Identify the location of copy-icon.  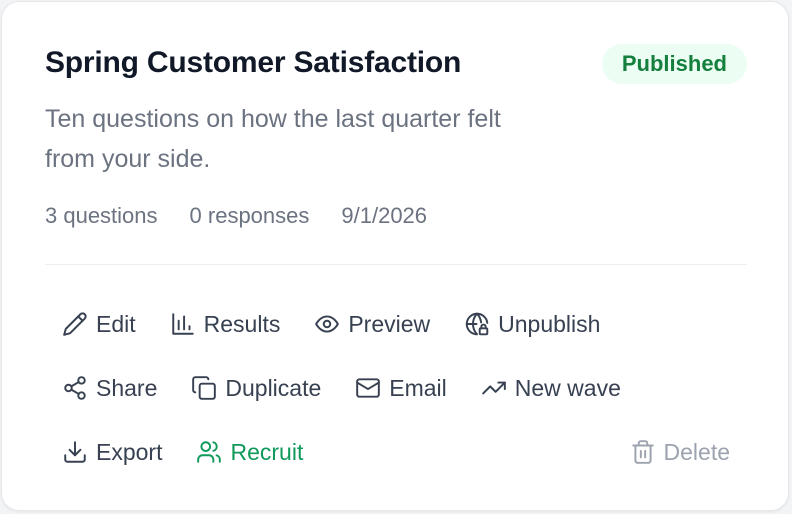
(204, 388).